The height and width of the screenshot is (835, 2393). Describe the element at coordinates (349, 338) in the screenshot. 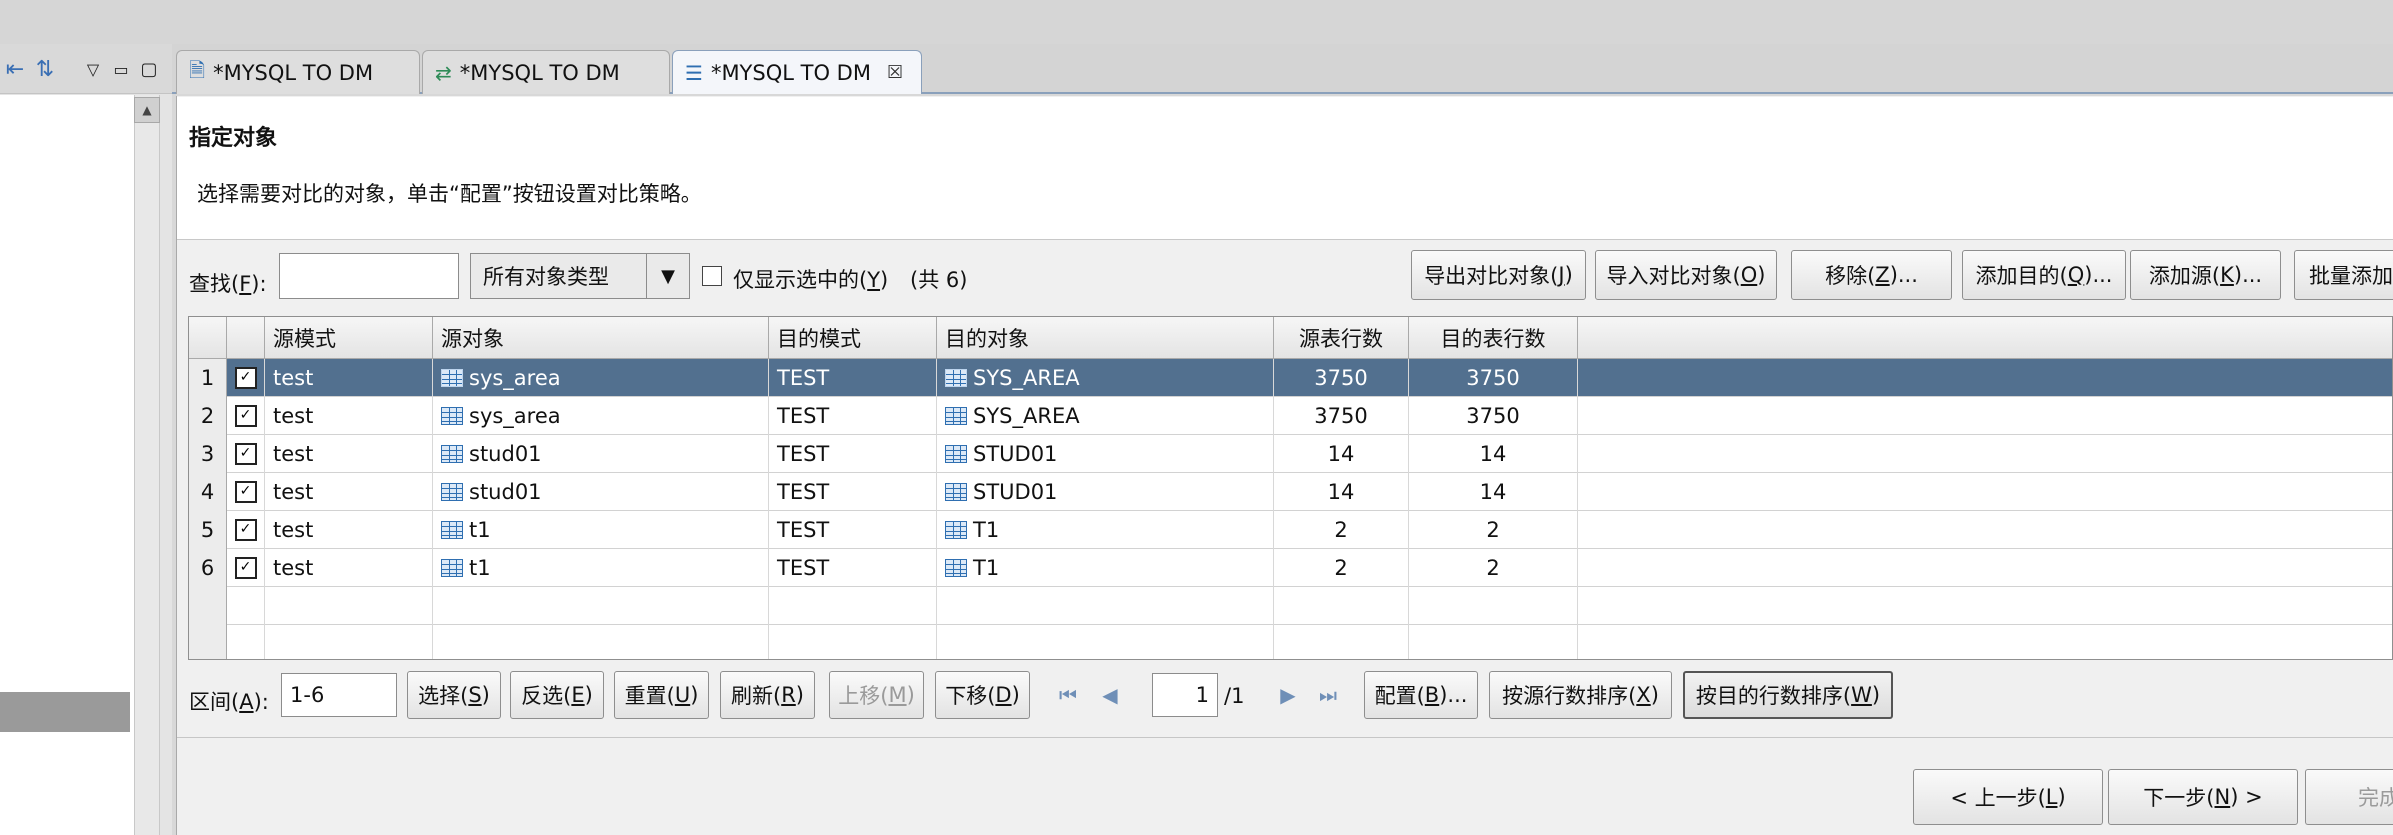

I see `column-header-source-schema: 源模式` at that location.